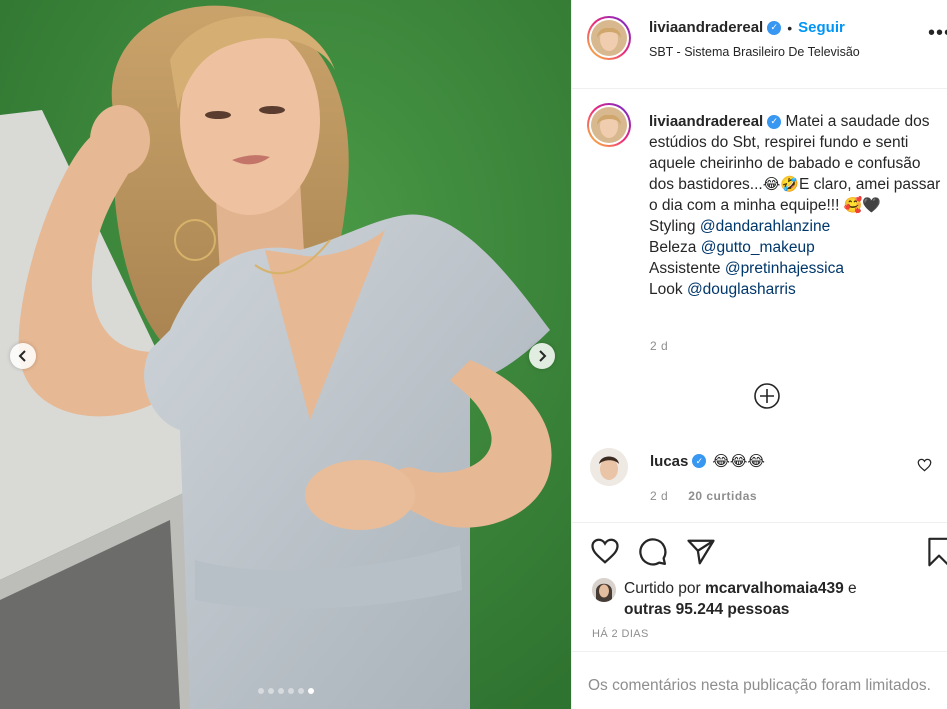 The width and height of the screenshot is (947, 709). Describe the element at coordinates (605, 551) in the screenshot. I see `like-heart-icon` at that location.